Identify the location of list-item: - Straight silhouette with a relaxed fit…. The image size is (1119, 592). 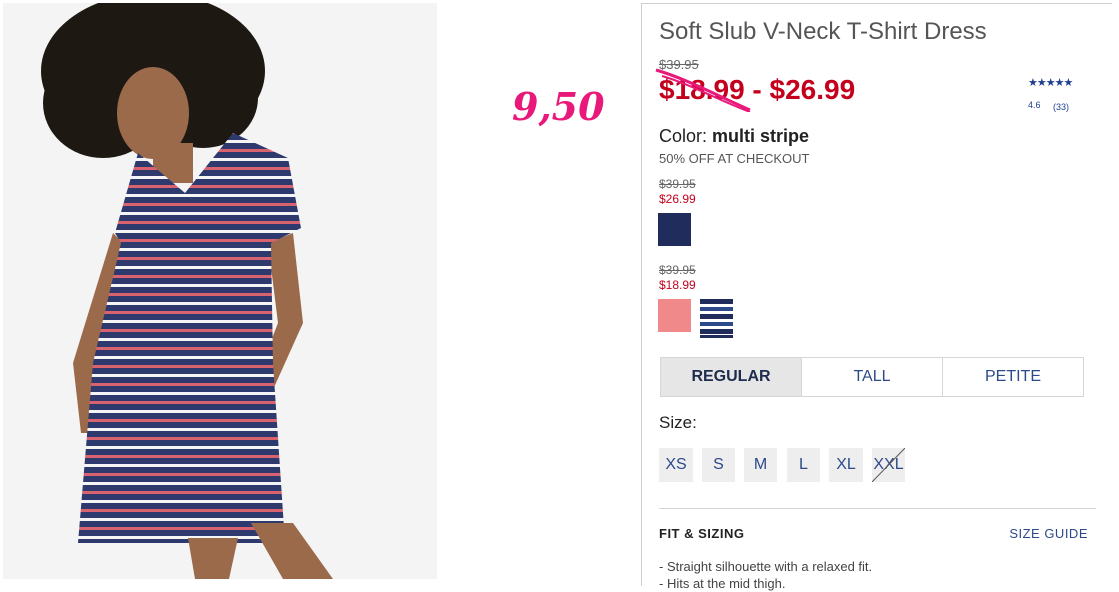
(766, 566).